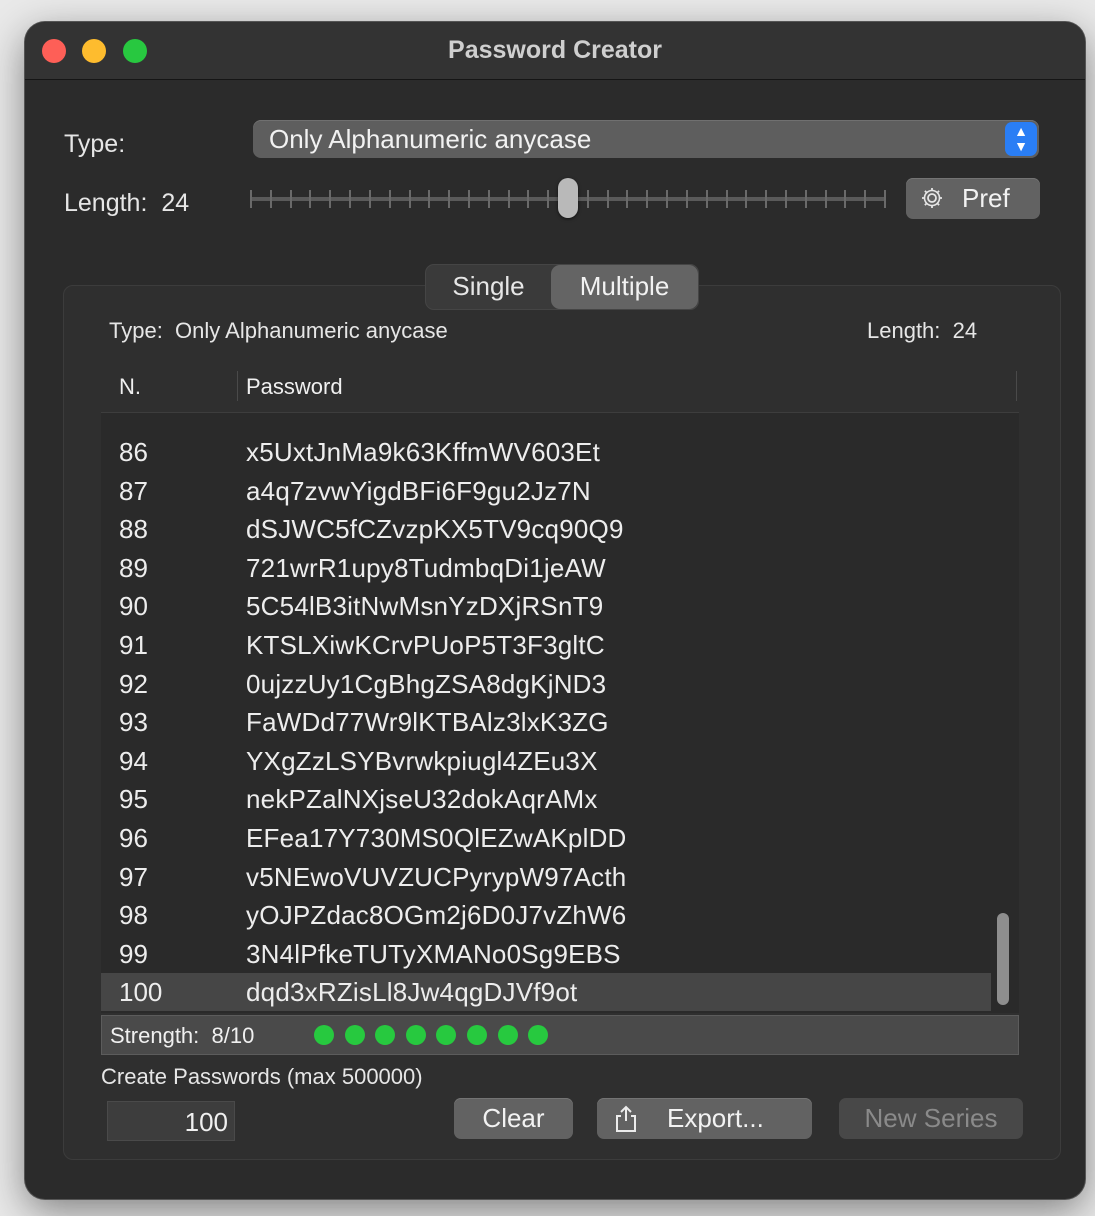  I want to click on row-password: 721wrR1upy8TudmbqDi1jeAW, so click(426, 567).